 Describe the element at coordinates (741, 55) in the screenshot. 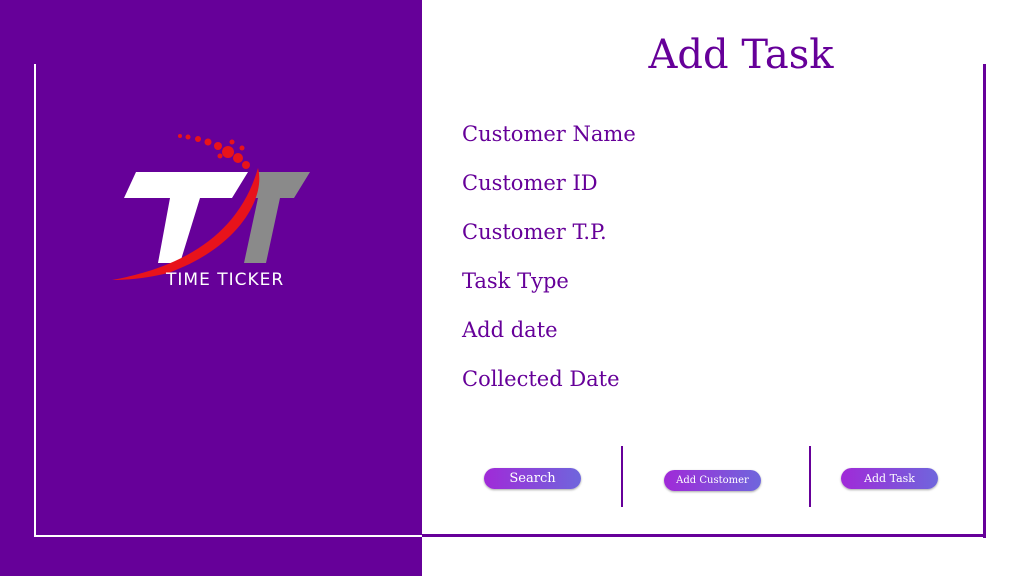

I see `page-title: Add Task` at that location.